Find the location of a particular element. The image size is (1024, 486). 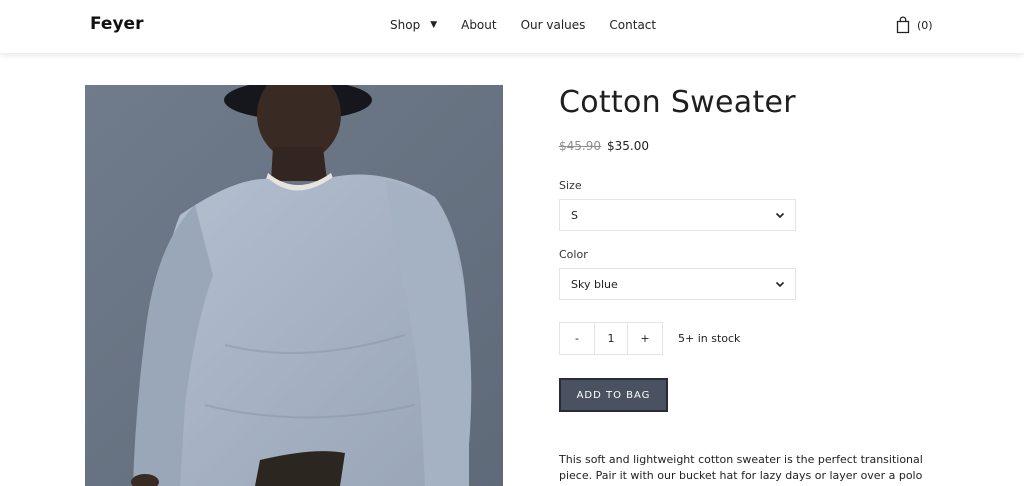

price-block: $45.90 $35.00 is located at coordinates (604, 146).